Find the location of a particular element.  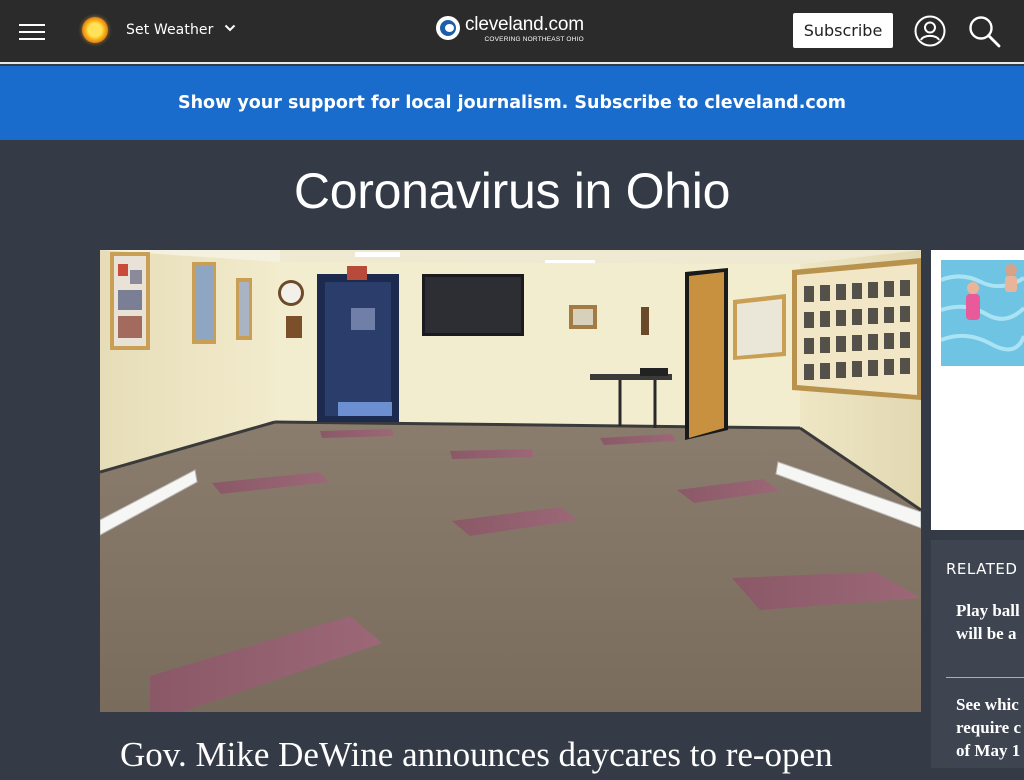

chevron-down-icon is located at coordinates (229, 28).